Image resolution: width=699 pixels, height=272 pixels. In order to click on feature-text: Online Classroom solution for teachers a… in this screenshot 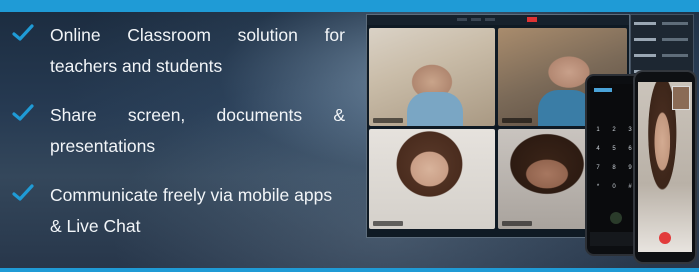, I will do `click(197, 51)`.